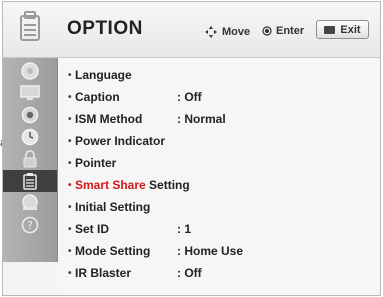  What do you see at coordinates (267, 31) in the screenshot?
I see `enter-icon` at bounding box center [267, 31].